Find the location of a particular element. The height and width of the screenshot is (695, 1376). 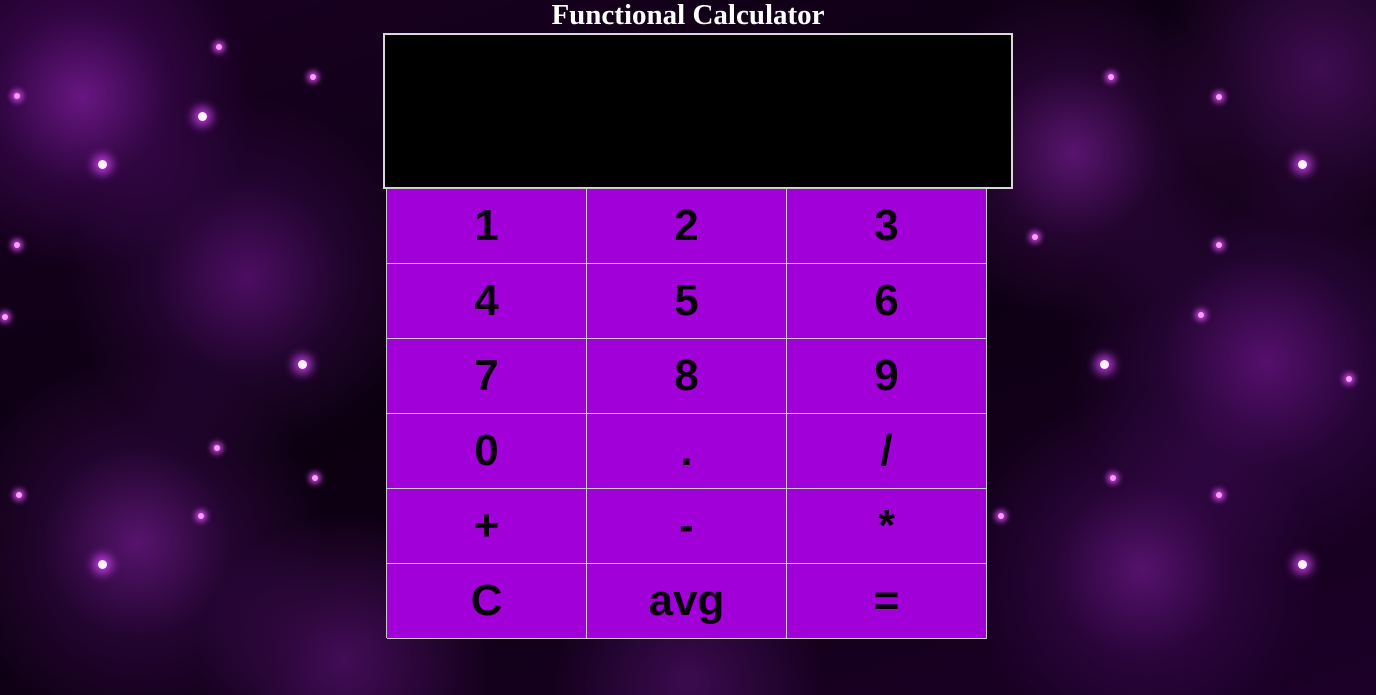

key-4-button: 4 is located at coordinates (487, 301).